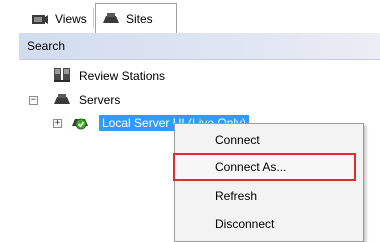  What do you see at coordinates (40, 19) in the screenshot?
I see `camera-views-icon` at bounding box center [40, 19].